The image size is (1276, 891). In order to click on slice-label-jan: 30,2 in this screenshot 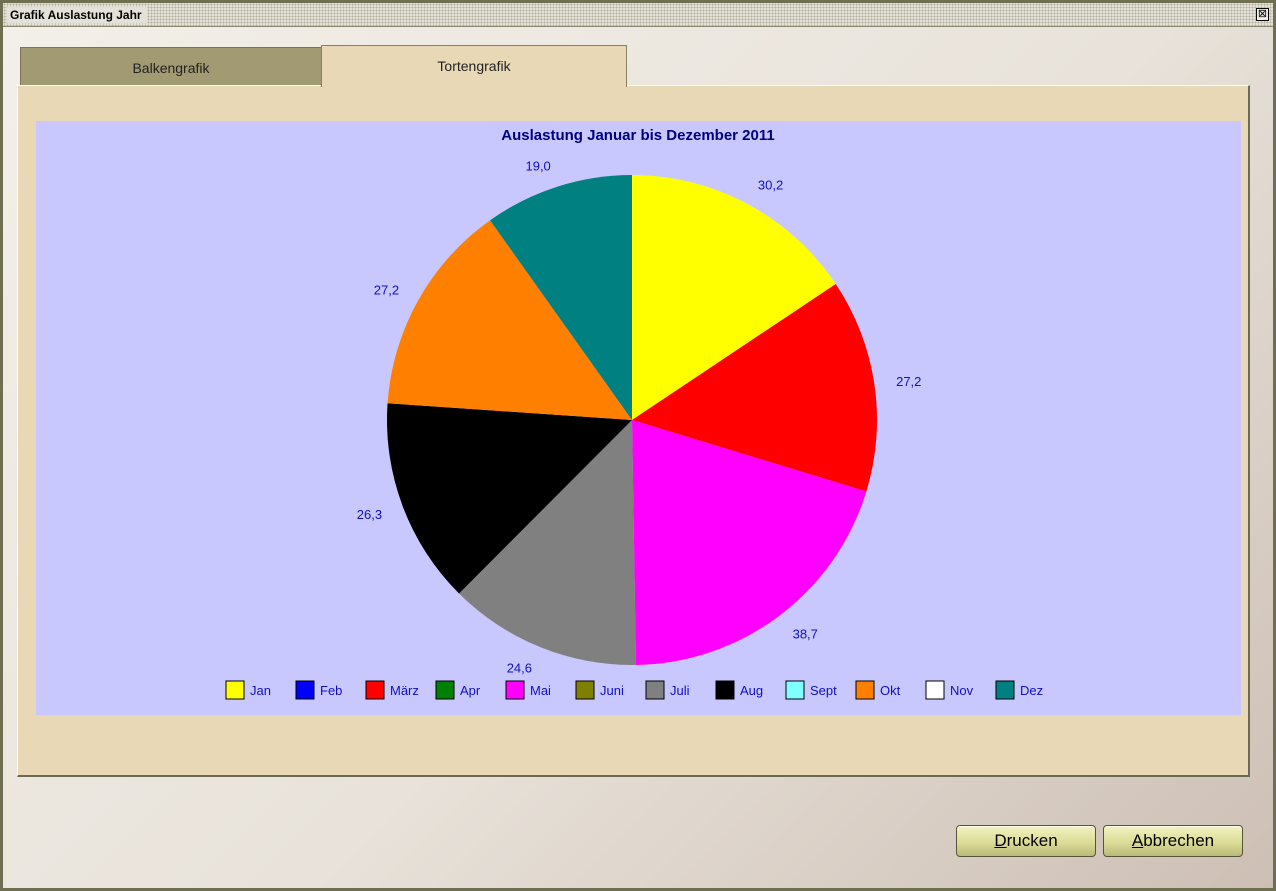, I will do `click(770, 185)`.